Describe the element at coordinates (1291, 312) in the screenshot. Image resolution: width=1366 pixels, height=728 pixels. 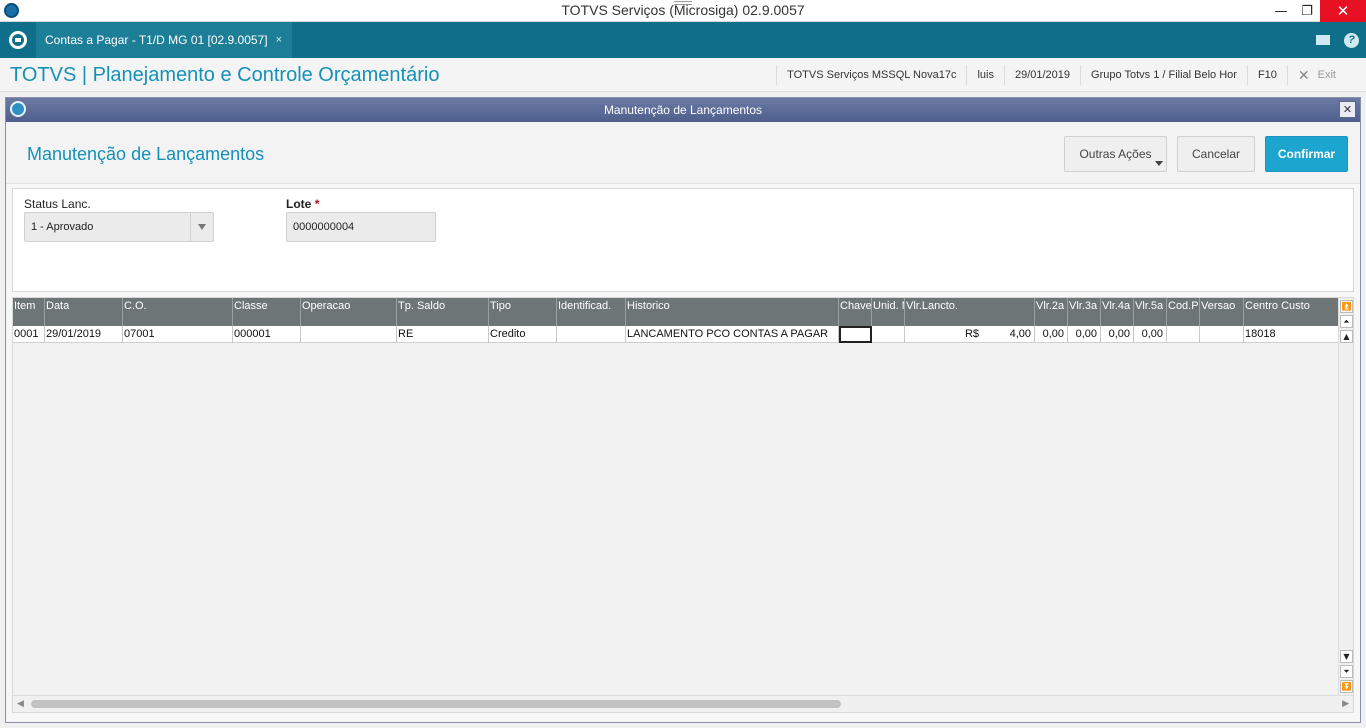
I see `col-header: Centro Custo` at that location.